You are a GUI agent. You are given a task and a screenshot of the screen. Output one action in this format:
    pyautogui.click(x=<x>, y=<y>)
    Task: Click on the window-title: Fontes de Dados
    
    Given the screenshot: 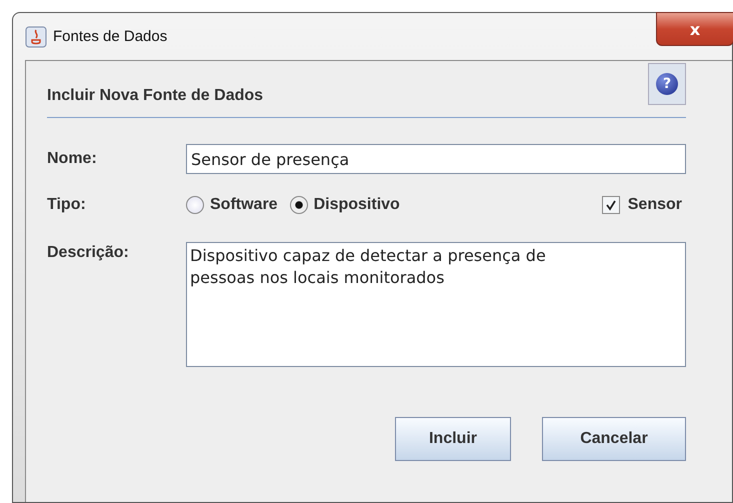 What is the action you would take?
    pyautogui.click(x=110, y=36)
    